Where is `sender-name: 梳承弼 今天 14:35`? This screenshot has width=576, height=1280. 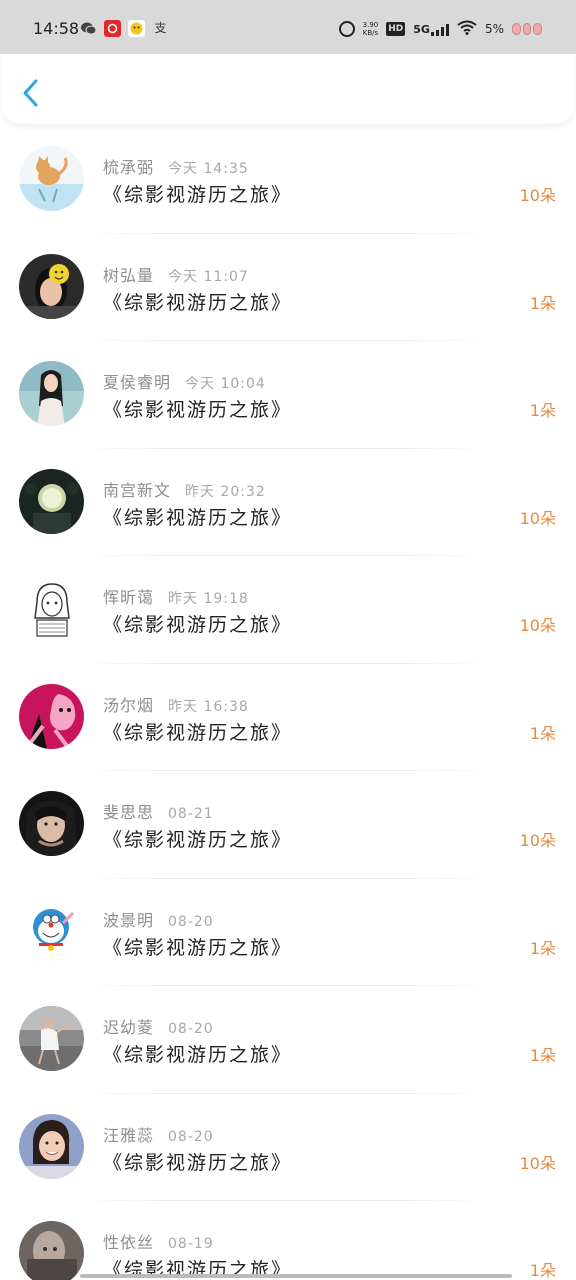
sender-name: 梳承弼 今天 14:35 is located at coordinates (176, 166).